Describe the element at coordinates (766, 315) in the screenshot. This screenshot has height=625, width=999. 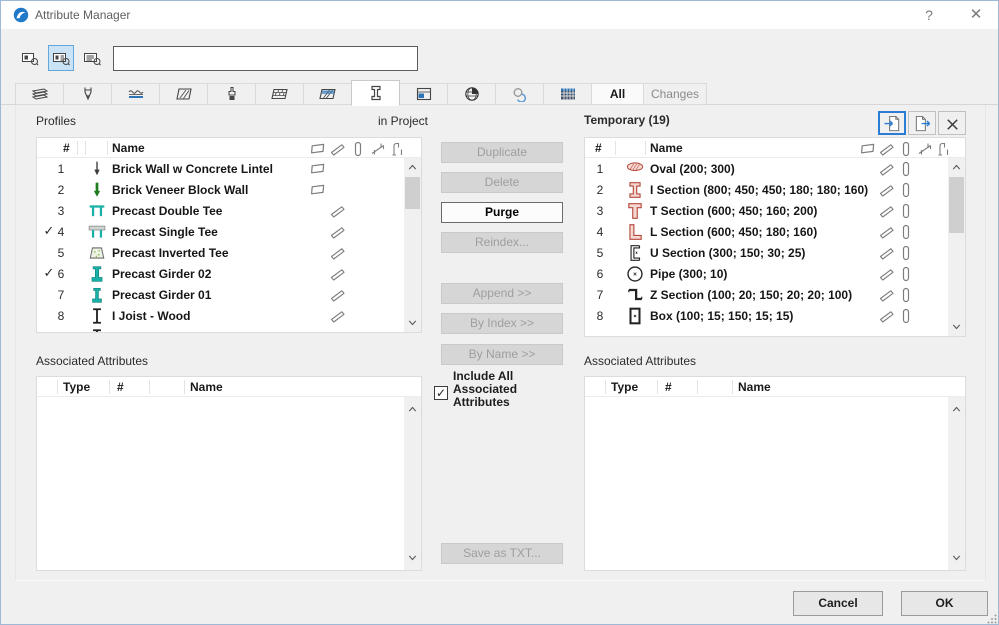
I see `temporary-row: 8 Box (100; 15; 150; 15; 15)` at that location.